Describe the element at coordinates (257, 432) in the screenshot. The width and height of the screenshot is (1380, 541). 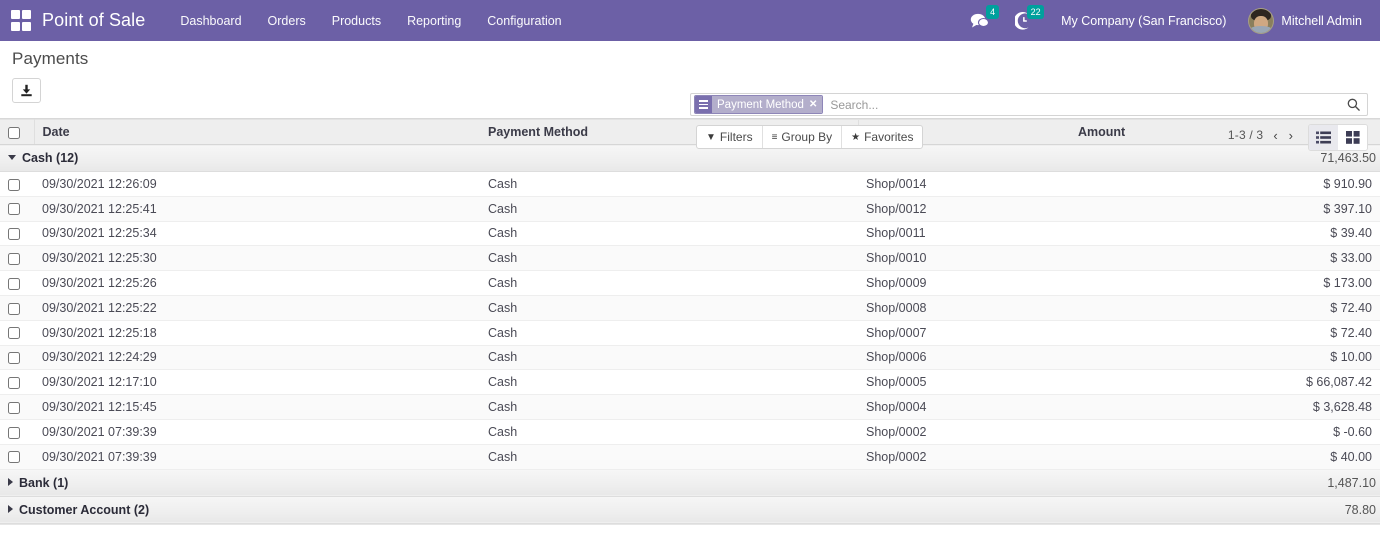
I see `cell-date: 09/30/2021 07:39:39` at that location.